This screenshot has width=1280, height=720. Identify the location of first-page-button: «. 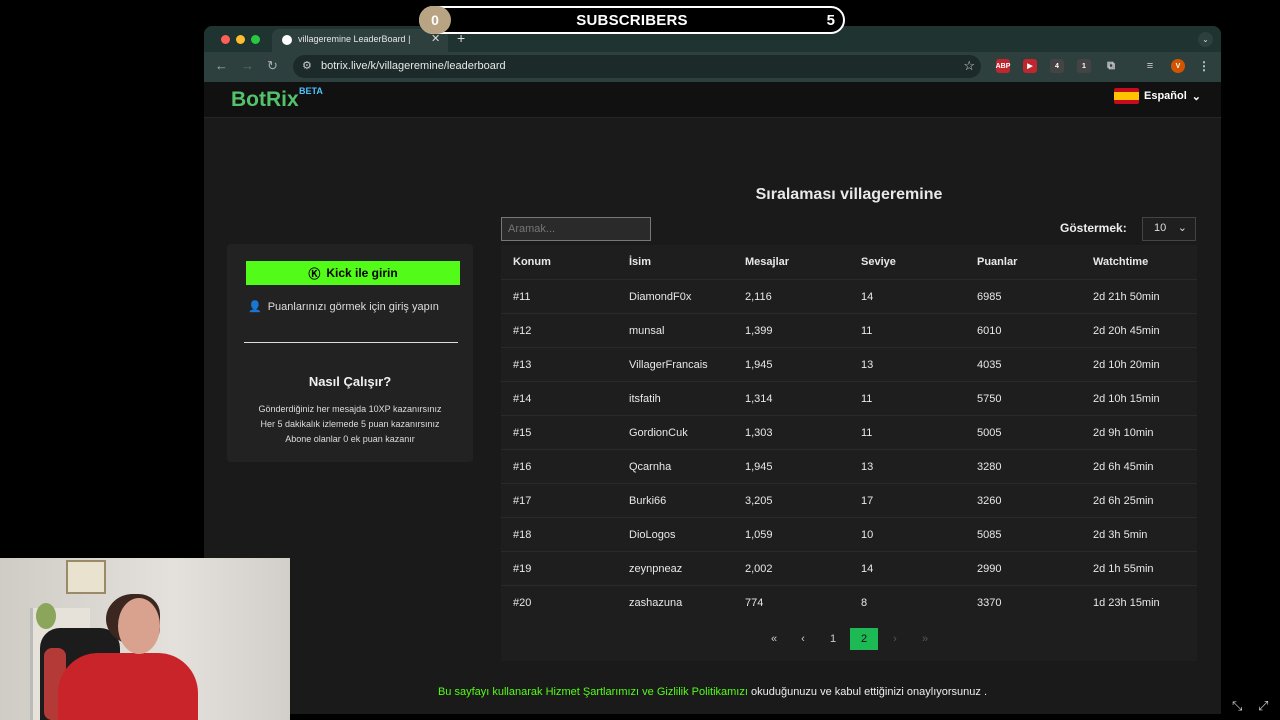
(774, 639).